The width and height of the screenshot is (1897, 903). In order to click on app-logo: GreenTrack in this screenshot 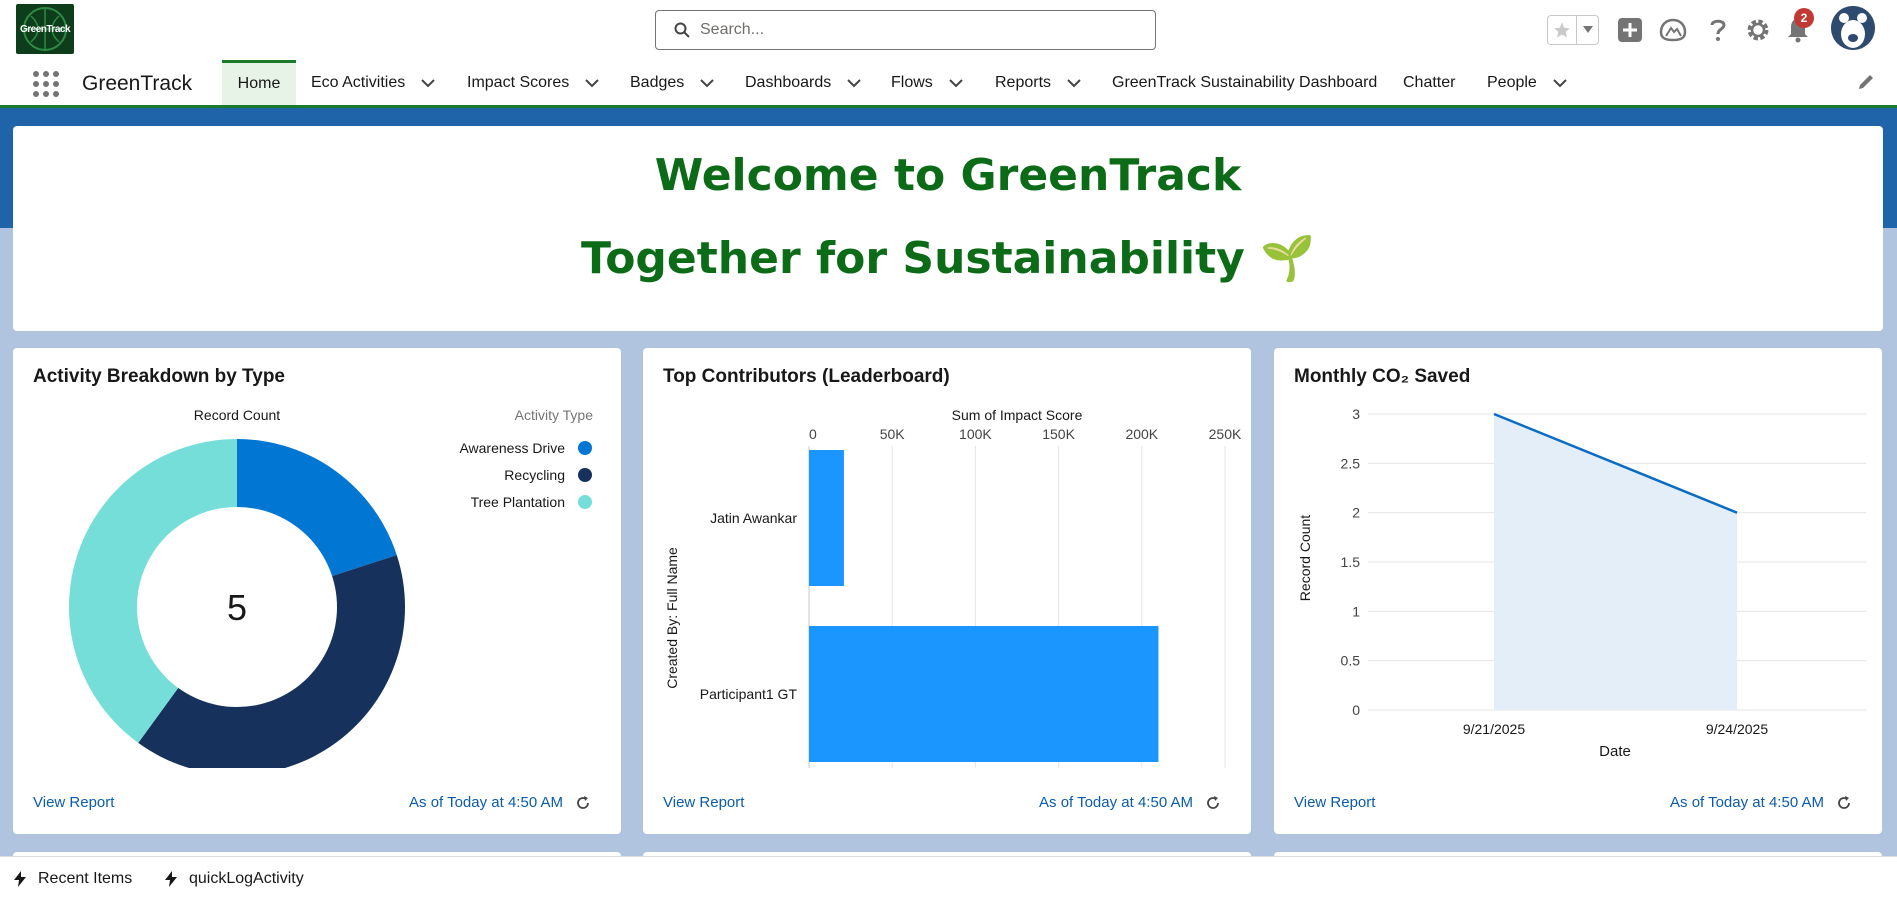, I will do `click(45, 29)`.